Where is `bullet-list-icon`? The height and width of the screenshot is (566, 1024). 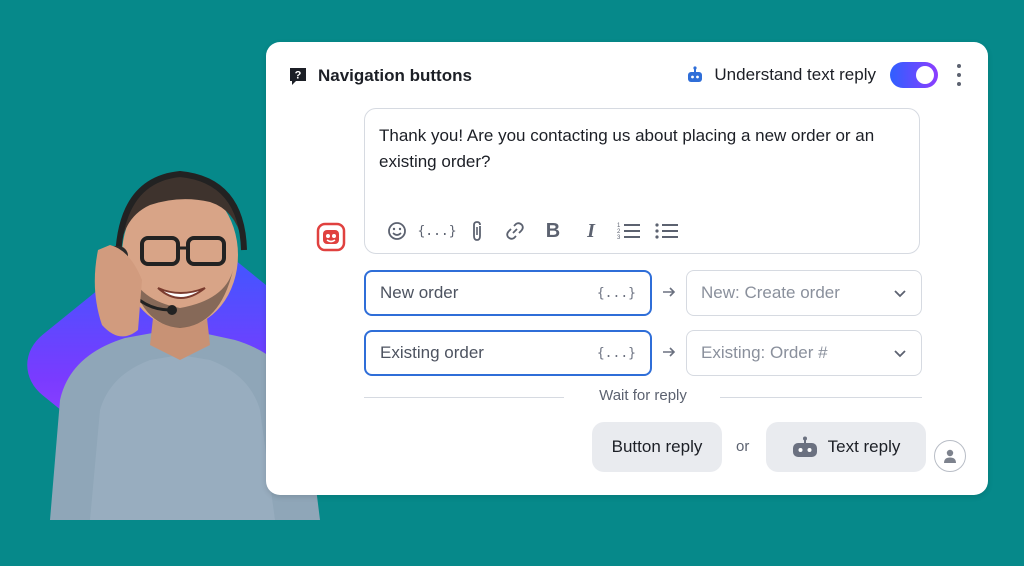 bullet-list-icon is located at coordinates (667, 231).